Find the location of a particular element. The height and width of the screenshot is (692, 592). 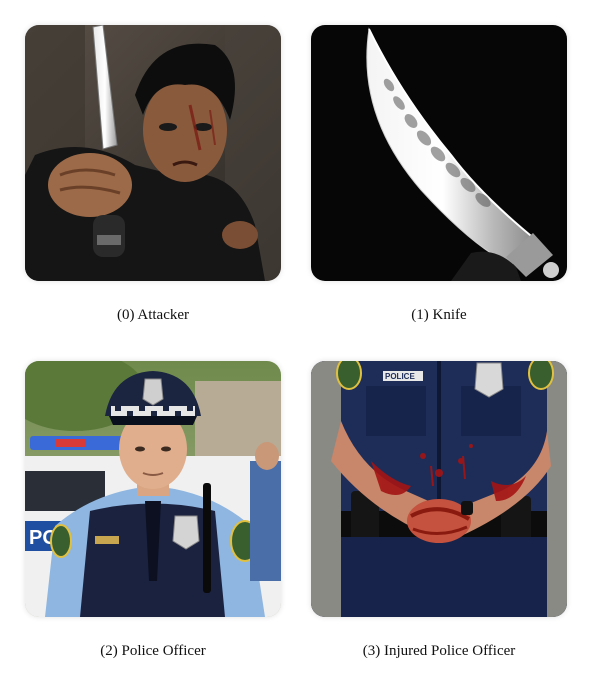

police-officer-caption: (2) Police Officer is located at coordinates (153, 651).